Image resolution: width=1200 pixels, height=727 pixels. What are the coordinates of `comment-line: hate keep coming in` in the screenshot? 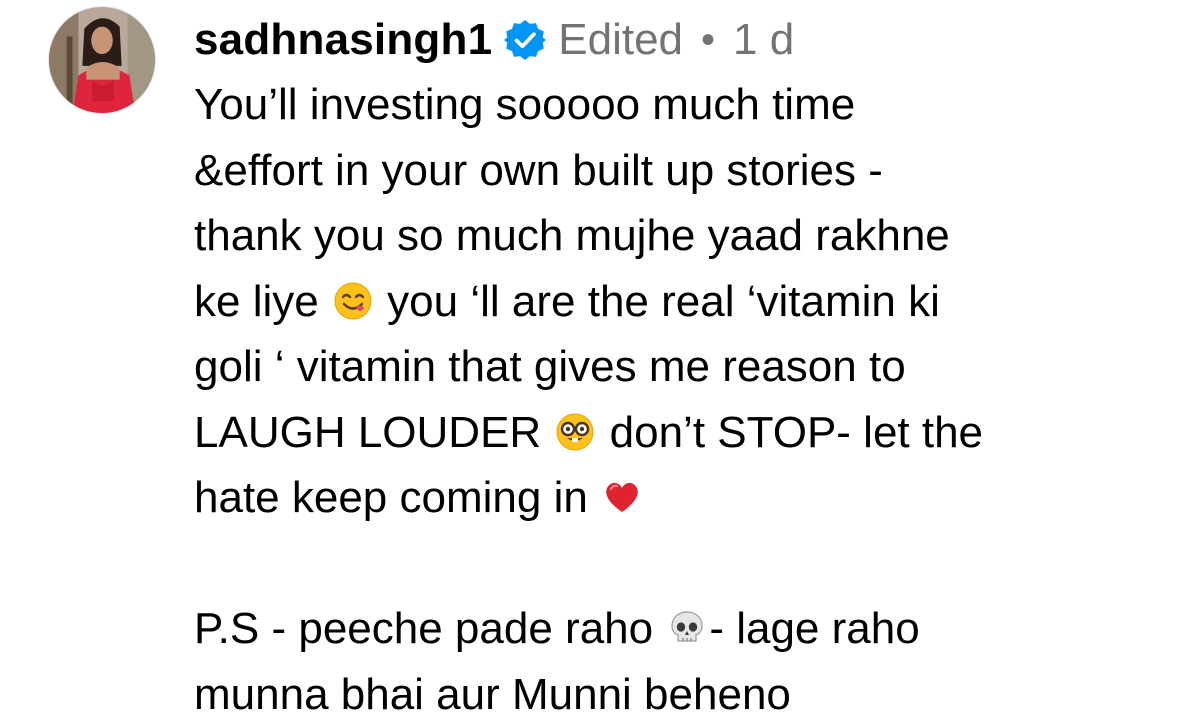 It's located at (684, 498).